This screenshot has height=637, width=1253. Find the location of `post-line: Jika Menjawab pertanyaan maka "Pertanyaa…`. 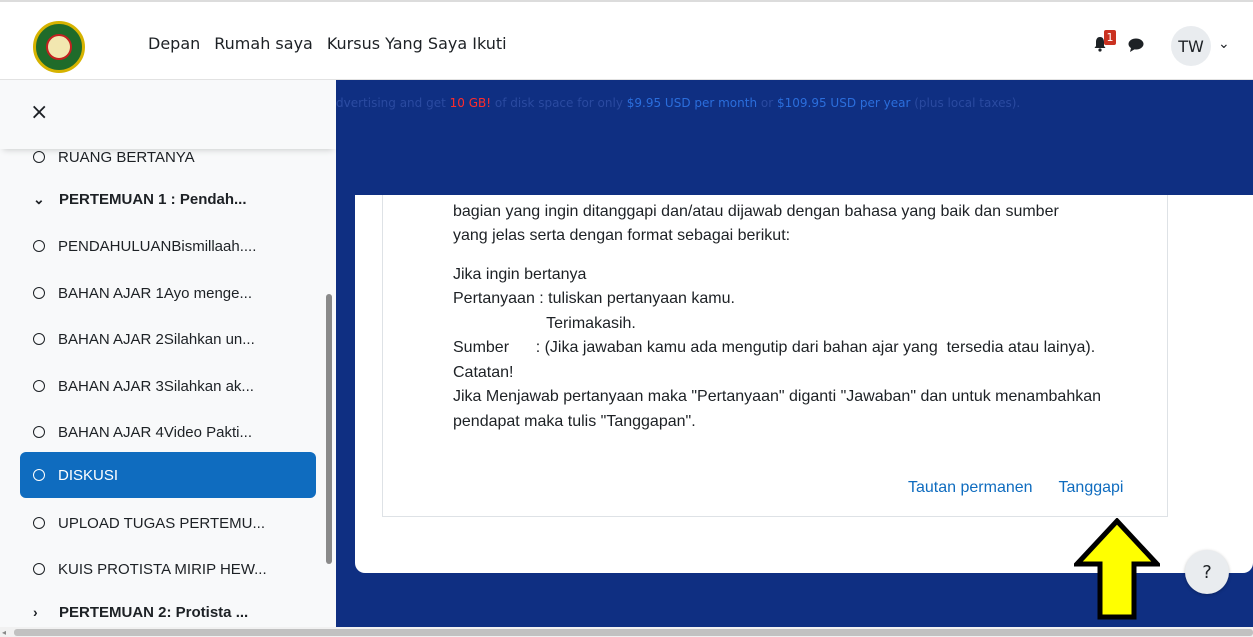

post-line: Jika Menjawab pertanyaan maka "Pertanyaa… is located at coordinates (777, 396).